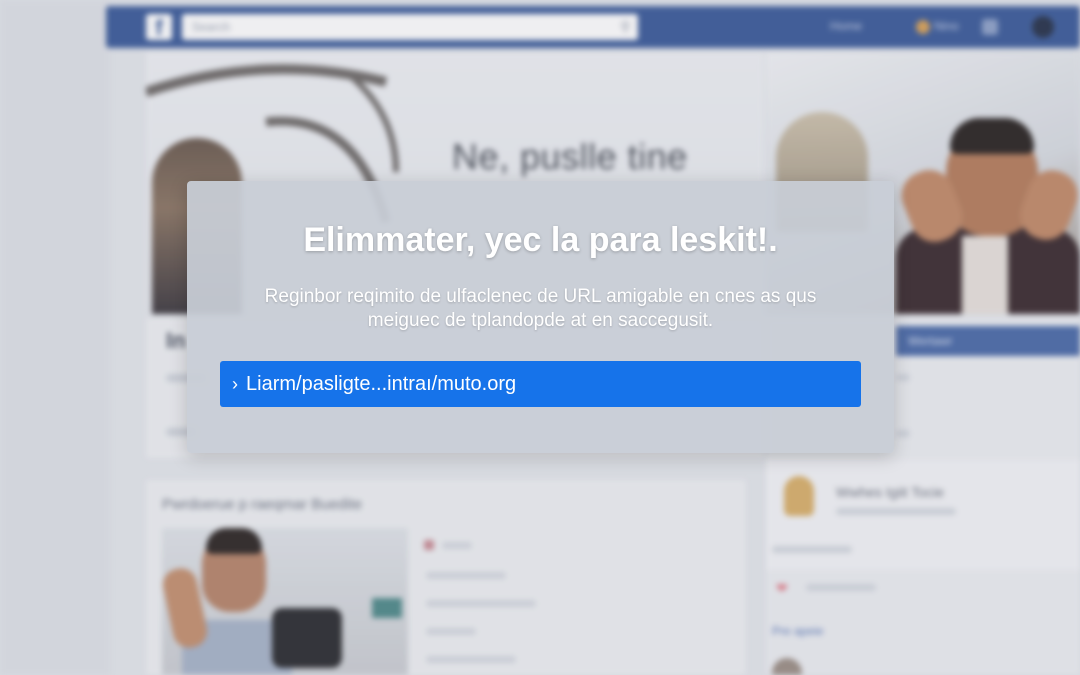 The width and height of the screenshot is (1080, 675). What do you see at coordinates (235, 384) in the screenshot?
I see `chevron-right-icon: ›` at bounding box center [235, 384].